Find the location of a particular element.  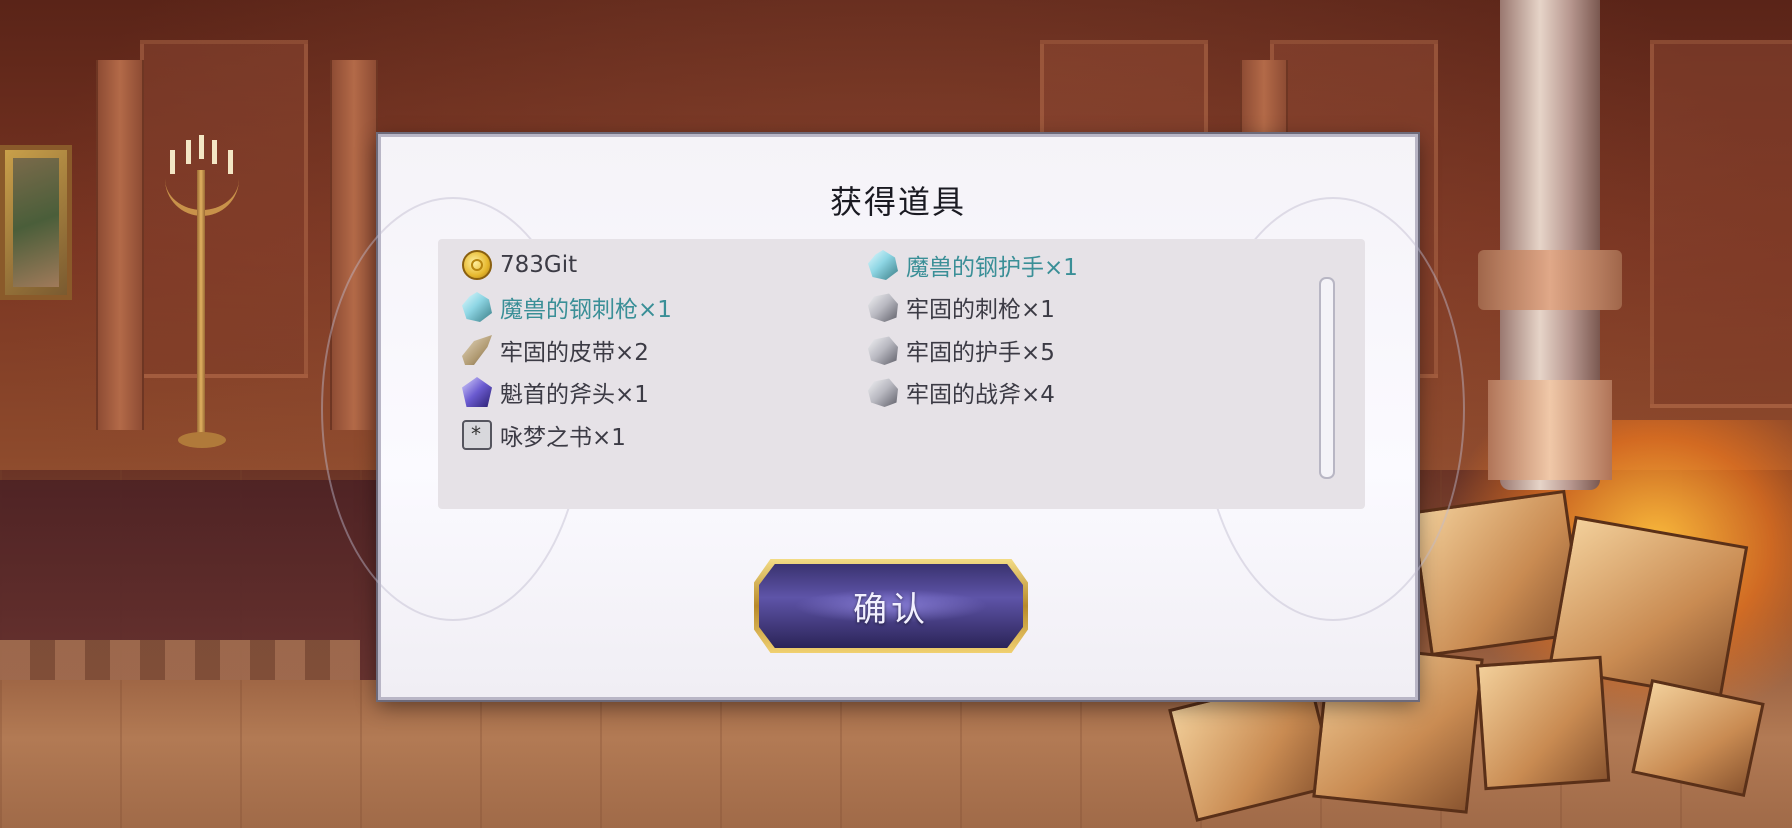

torn-edge is located at coordinates (180, 660).